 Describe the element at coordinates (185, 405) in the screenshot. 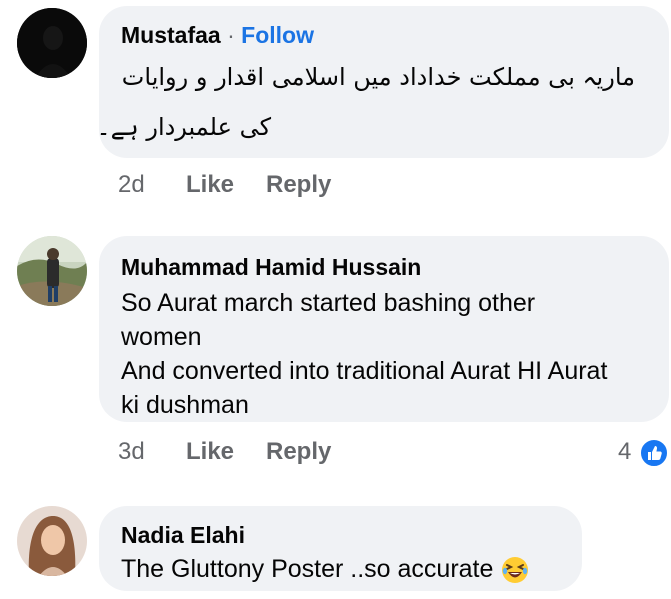

I see `comment-text-line: ki dushman` at that location.